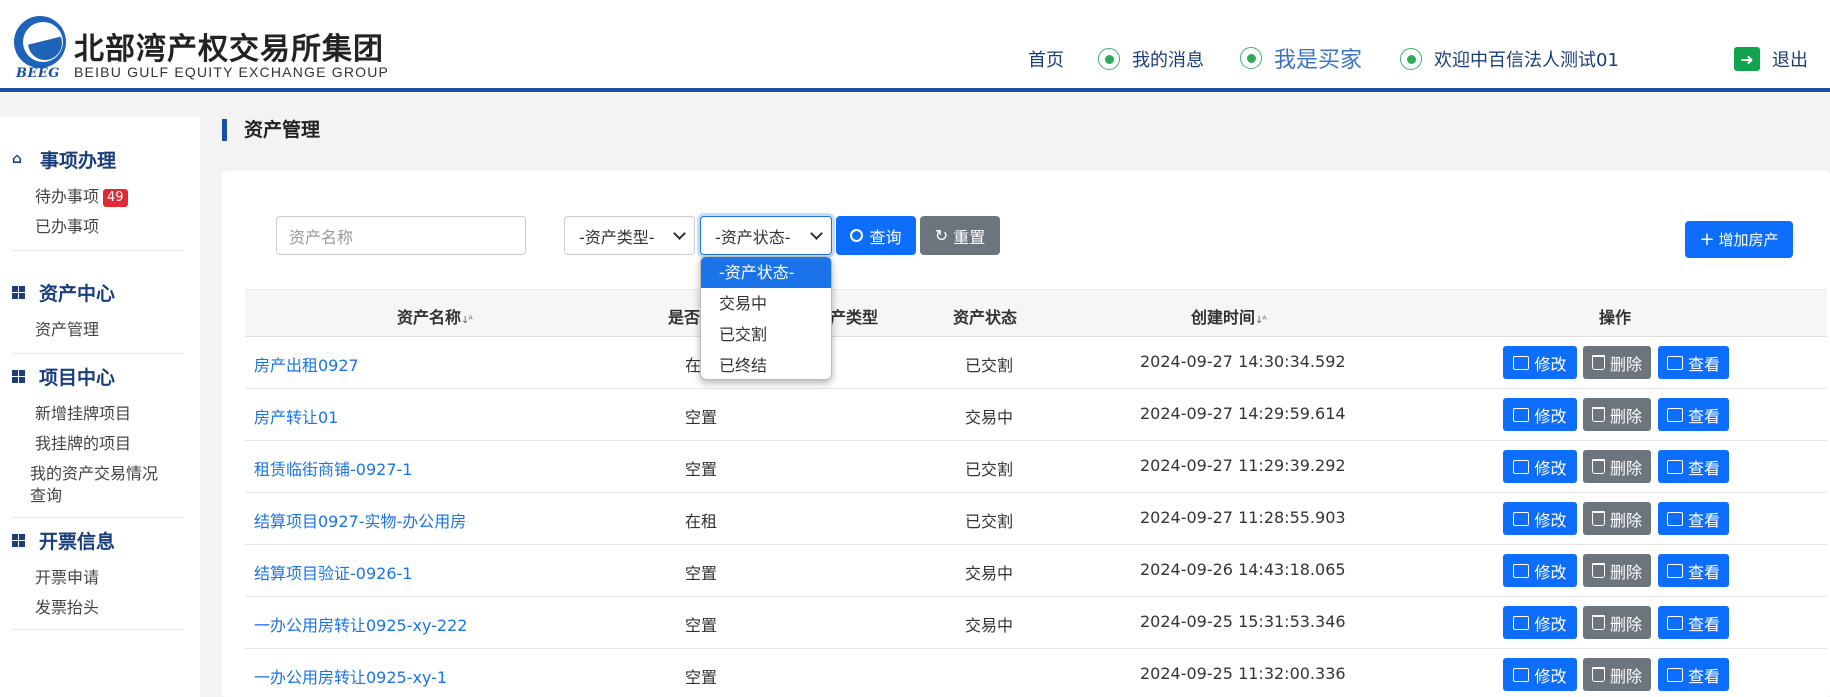 This screenshot has width=1830, height=697. Describe the element at coordinates (97, 376) in the screenshot. I see `sidebar-group-title: 项目中心` at that location.